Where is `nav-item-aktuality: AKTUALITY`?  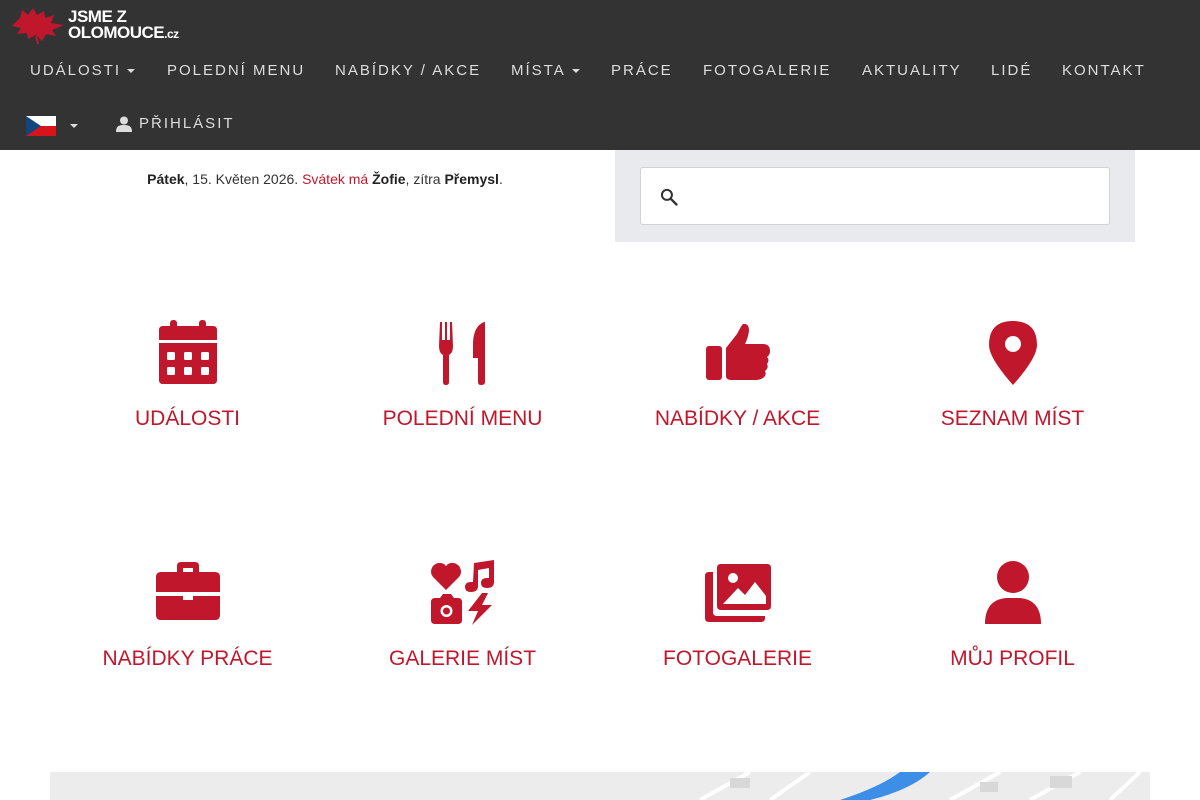
nav-item-aktuality: AKTUALITY is located at coordinates (912, 70).